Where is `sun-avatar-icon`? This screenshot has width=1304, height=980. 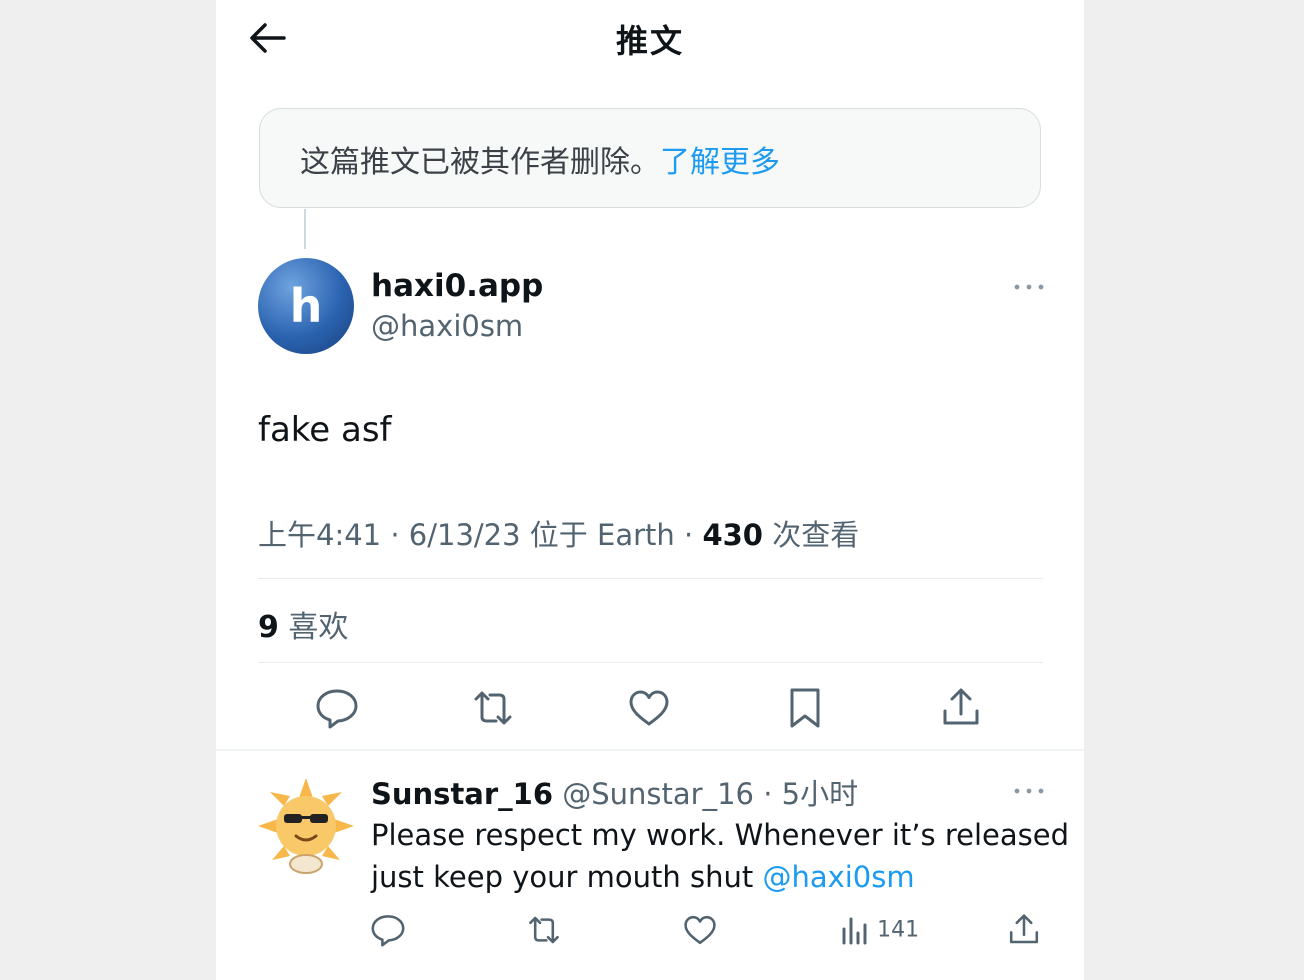 sun-avatar-icon is located at coordinates (306, 826).